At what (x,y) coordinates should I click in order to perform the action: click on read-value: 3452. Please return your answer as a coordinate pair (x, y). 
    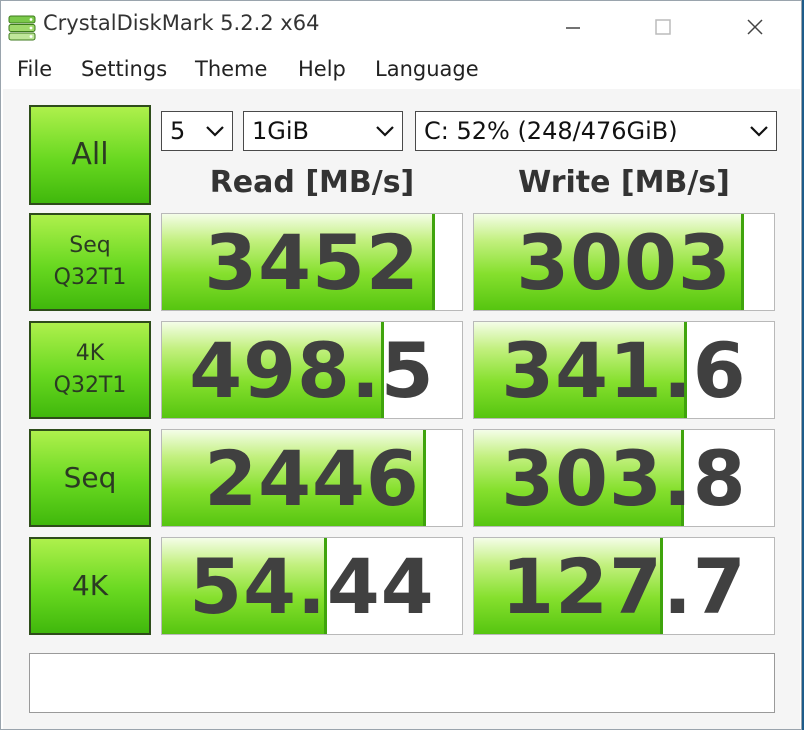
    Looking at the image, I should click on (312, 262).